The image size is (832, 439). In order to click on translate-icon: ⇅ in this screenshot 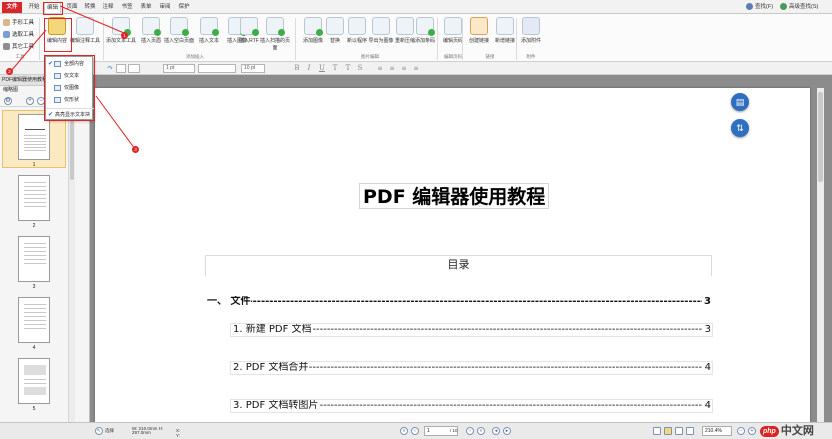, I will do `click(740, 128)`.